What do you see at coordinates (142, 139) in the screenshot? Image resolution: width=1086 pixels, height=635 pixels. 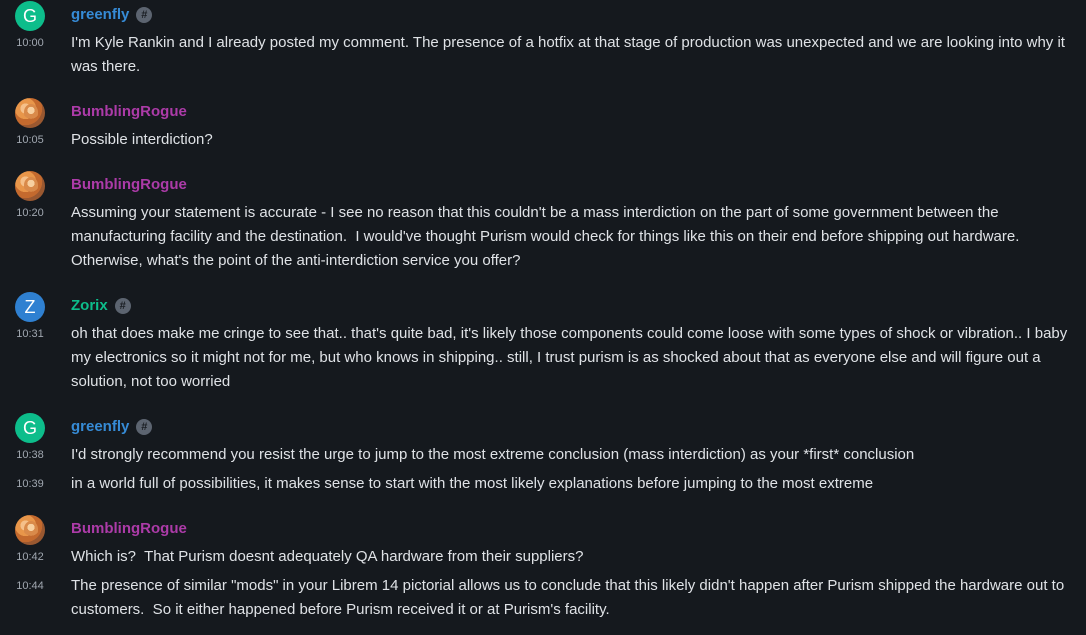 I see `message-body: Possible interdiction?` at bounding box center [142, 139].